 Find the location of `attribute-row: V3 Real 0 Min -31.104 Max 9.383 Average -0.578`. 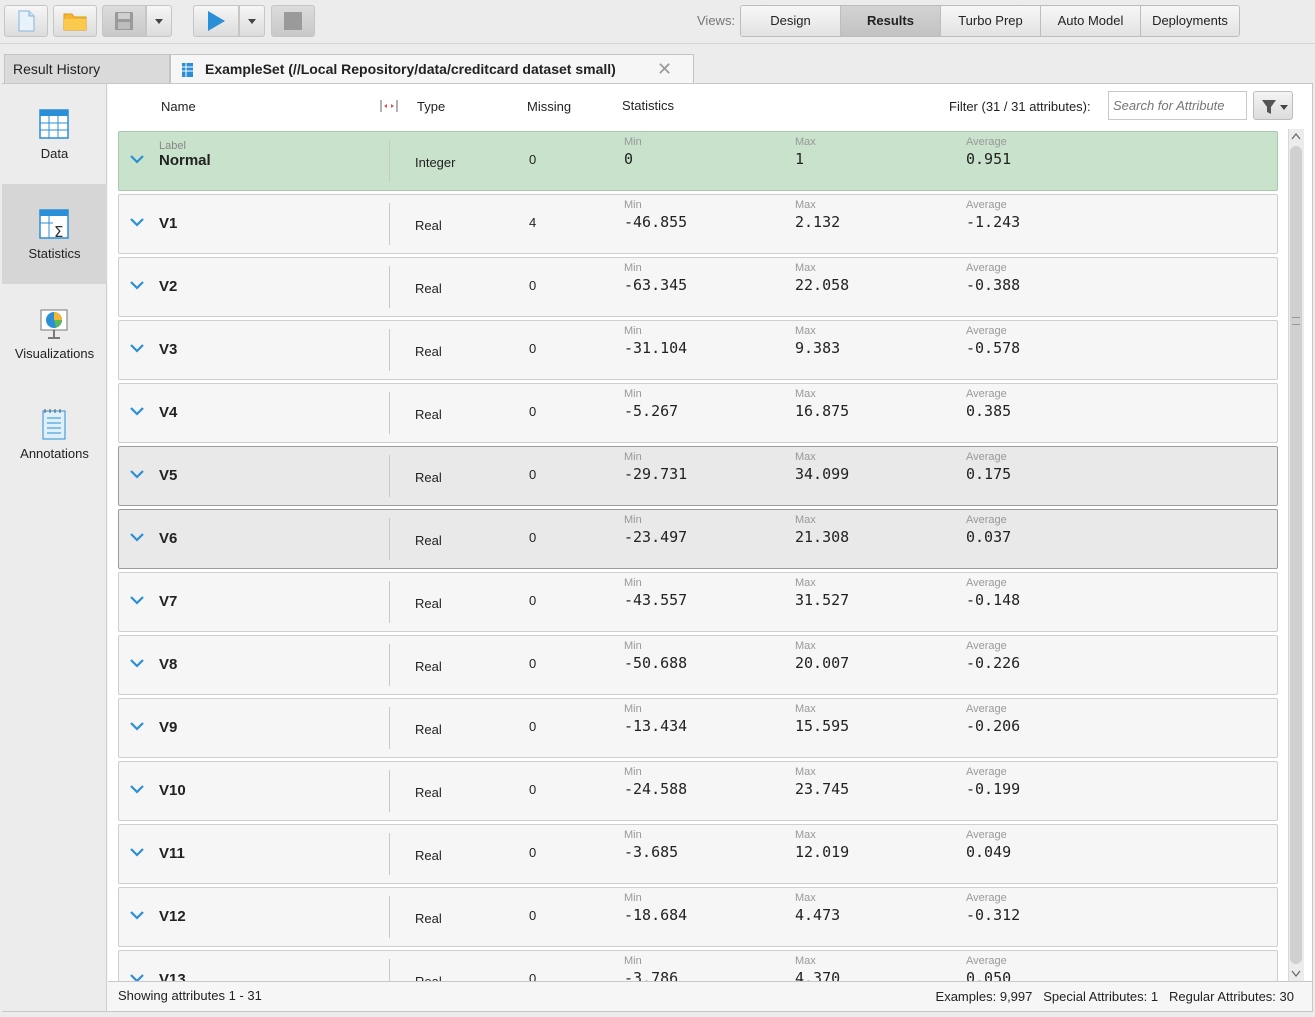

attribute-row: V3 Real 0 Min -31.104 Max 9.383 Average -0.578 is located at coordinates (698, 350).